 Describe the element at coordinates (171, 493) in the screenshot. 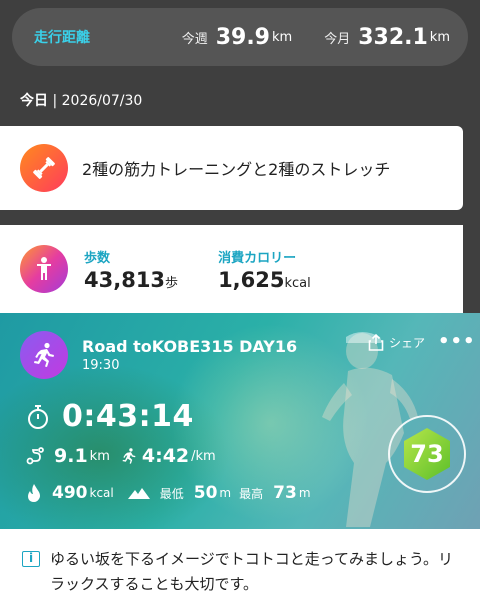

I see `min-elevation-label: 最低` at that location.